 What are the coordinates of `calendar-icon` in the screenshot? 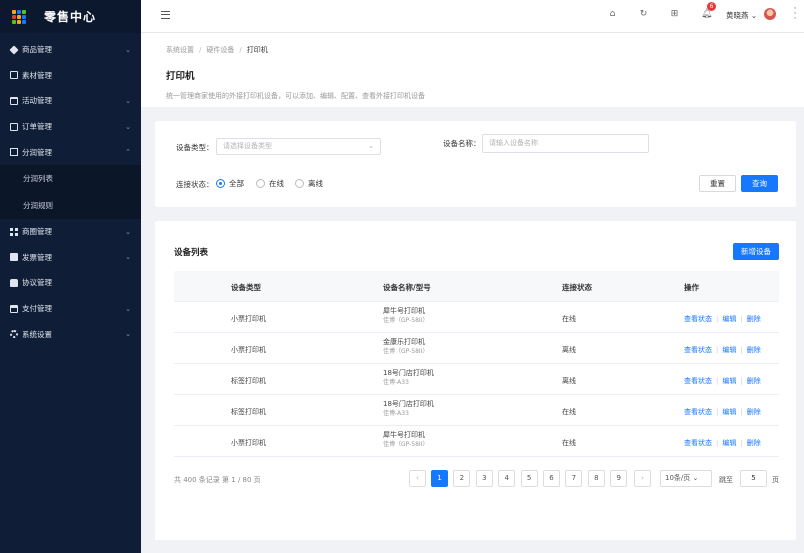 It's located at (14, 100).